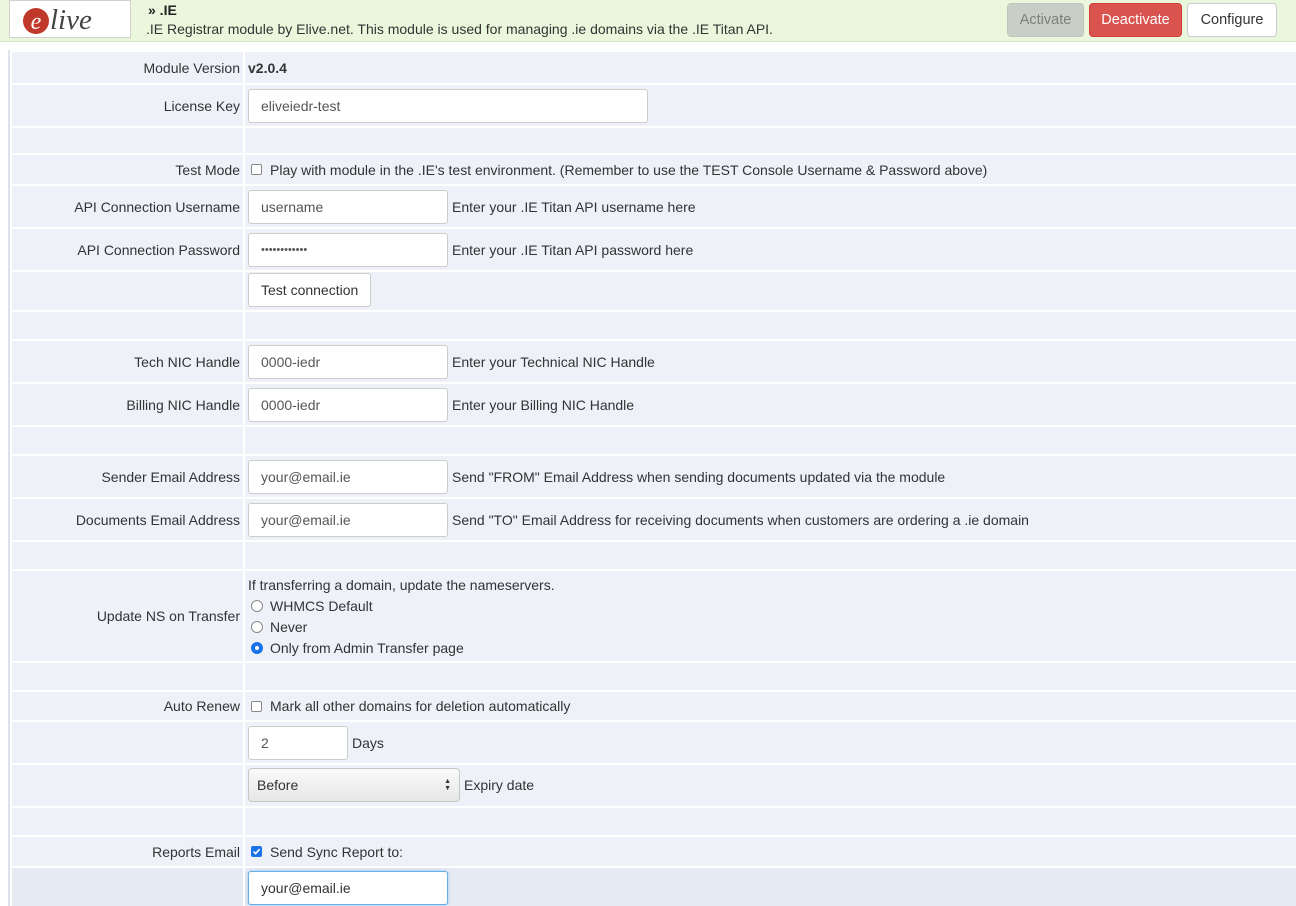 This screenshot has height=906, width=1296. I want to click on row-reports-email: Reports Email Send Sync Report to:, so click(653, 851).